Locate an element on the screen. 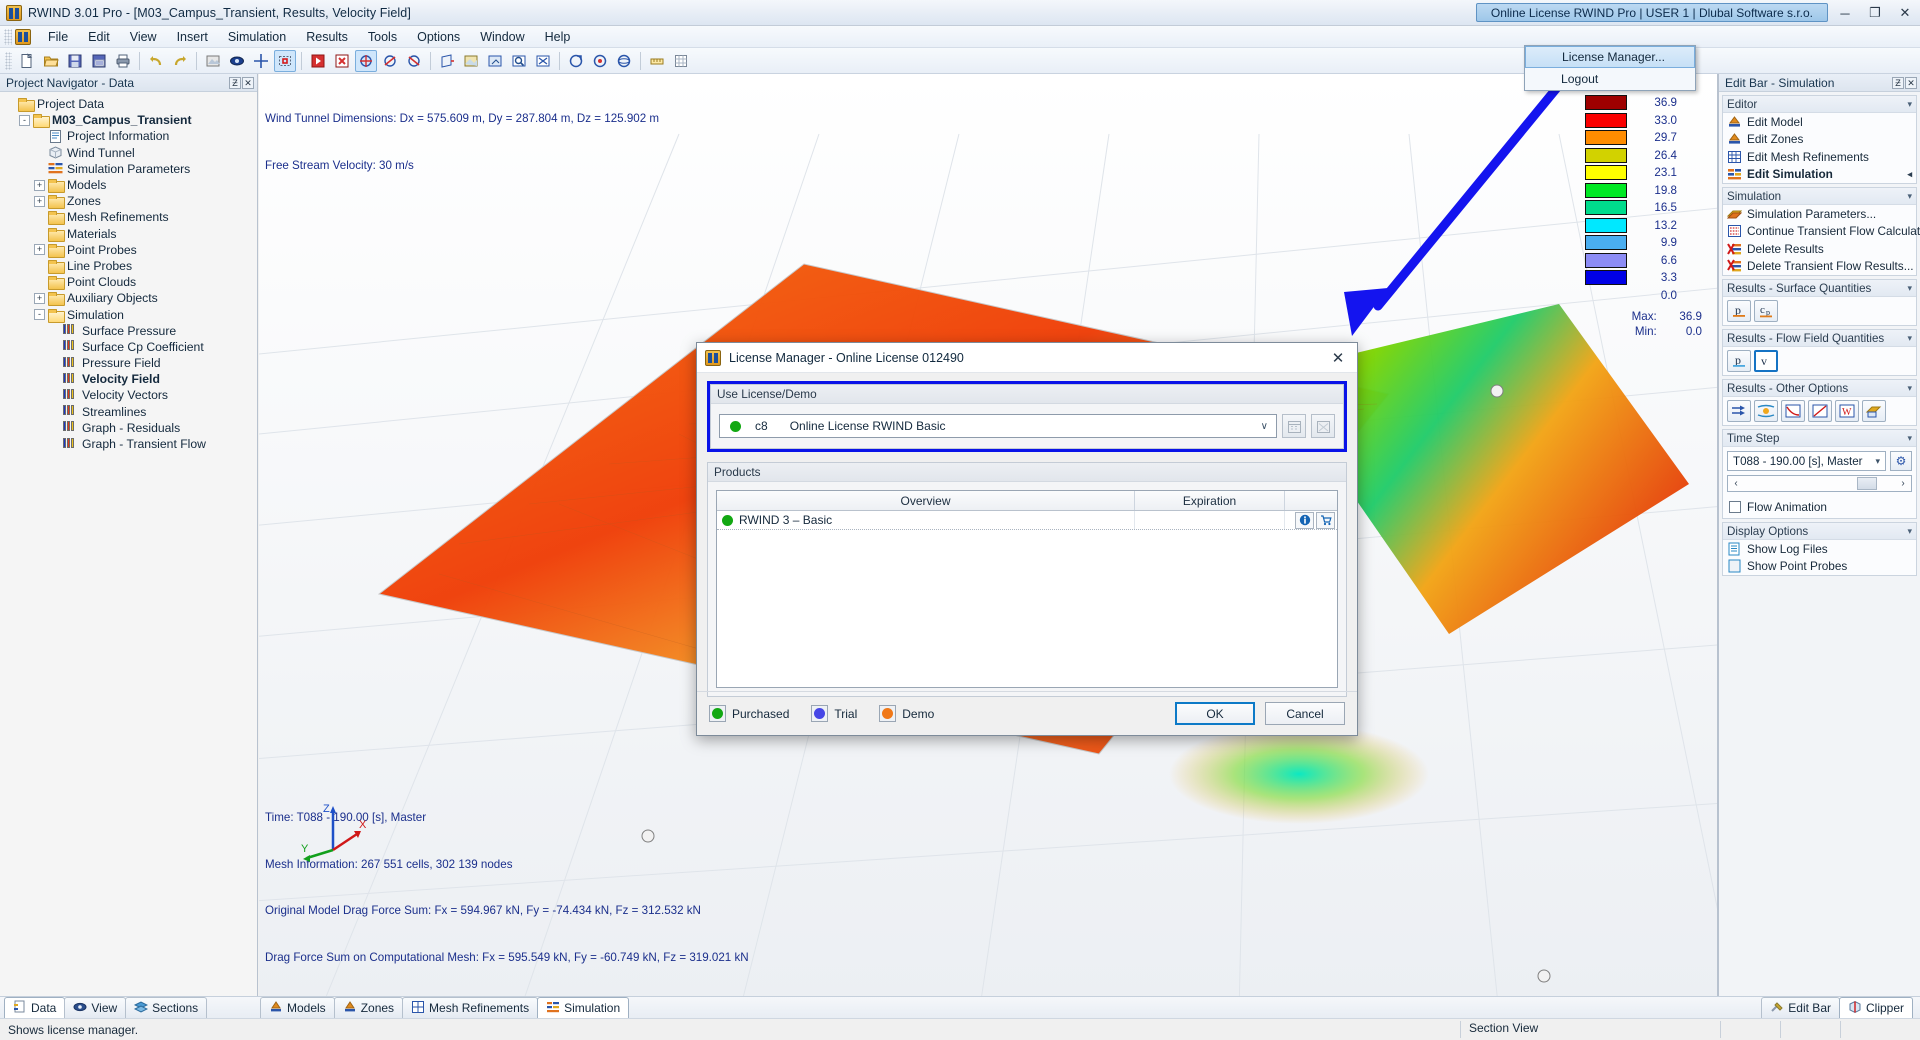 The width and height of the screenshot is (1920, 1040). tab-zones: Zones is located at coordinates (368, 1007).